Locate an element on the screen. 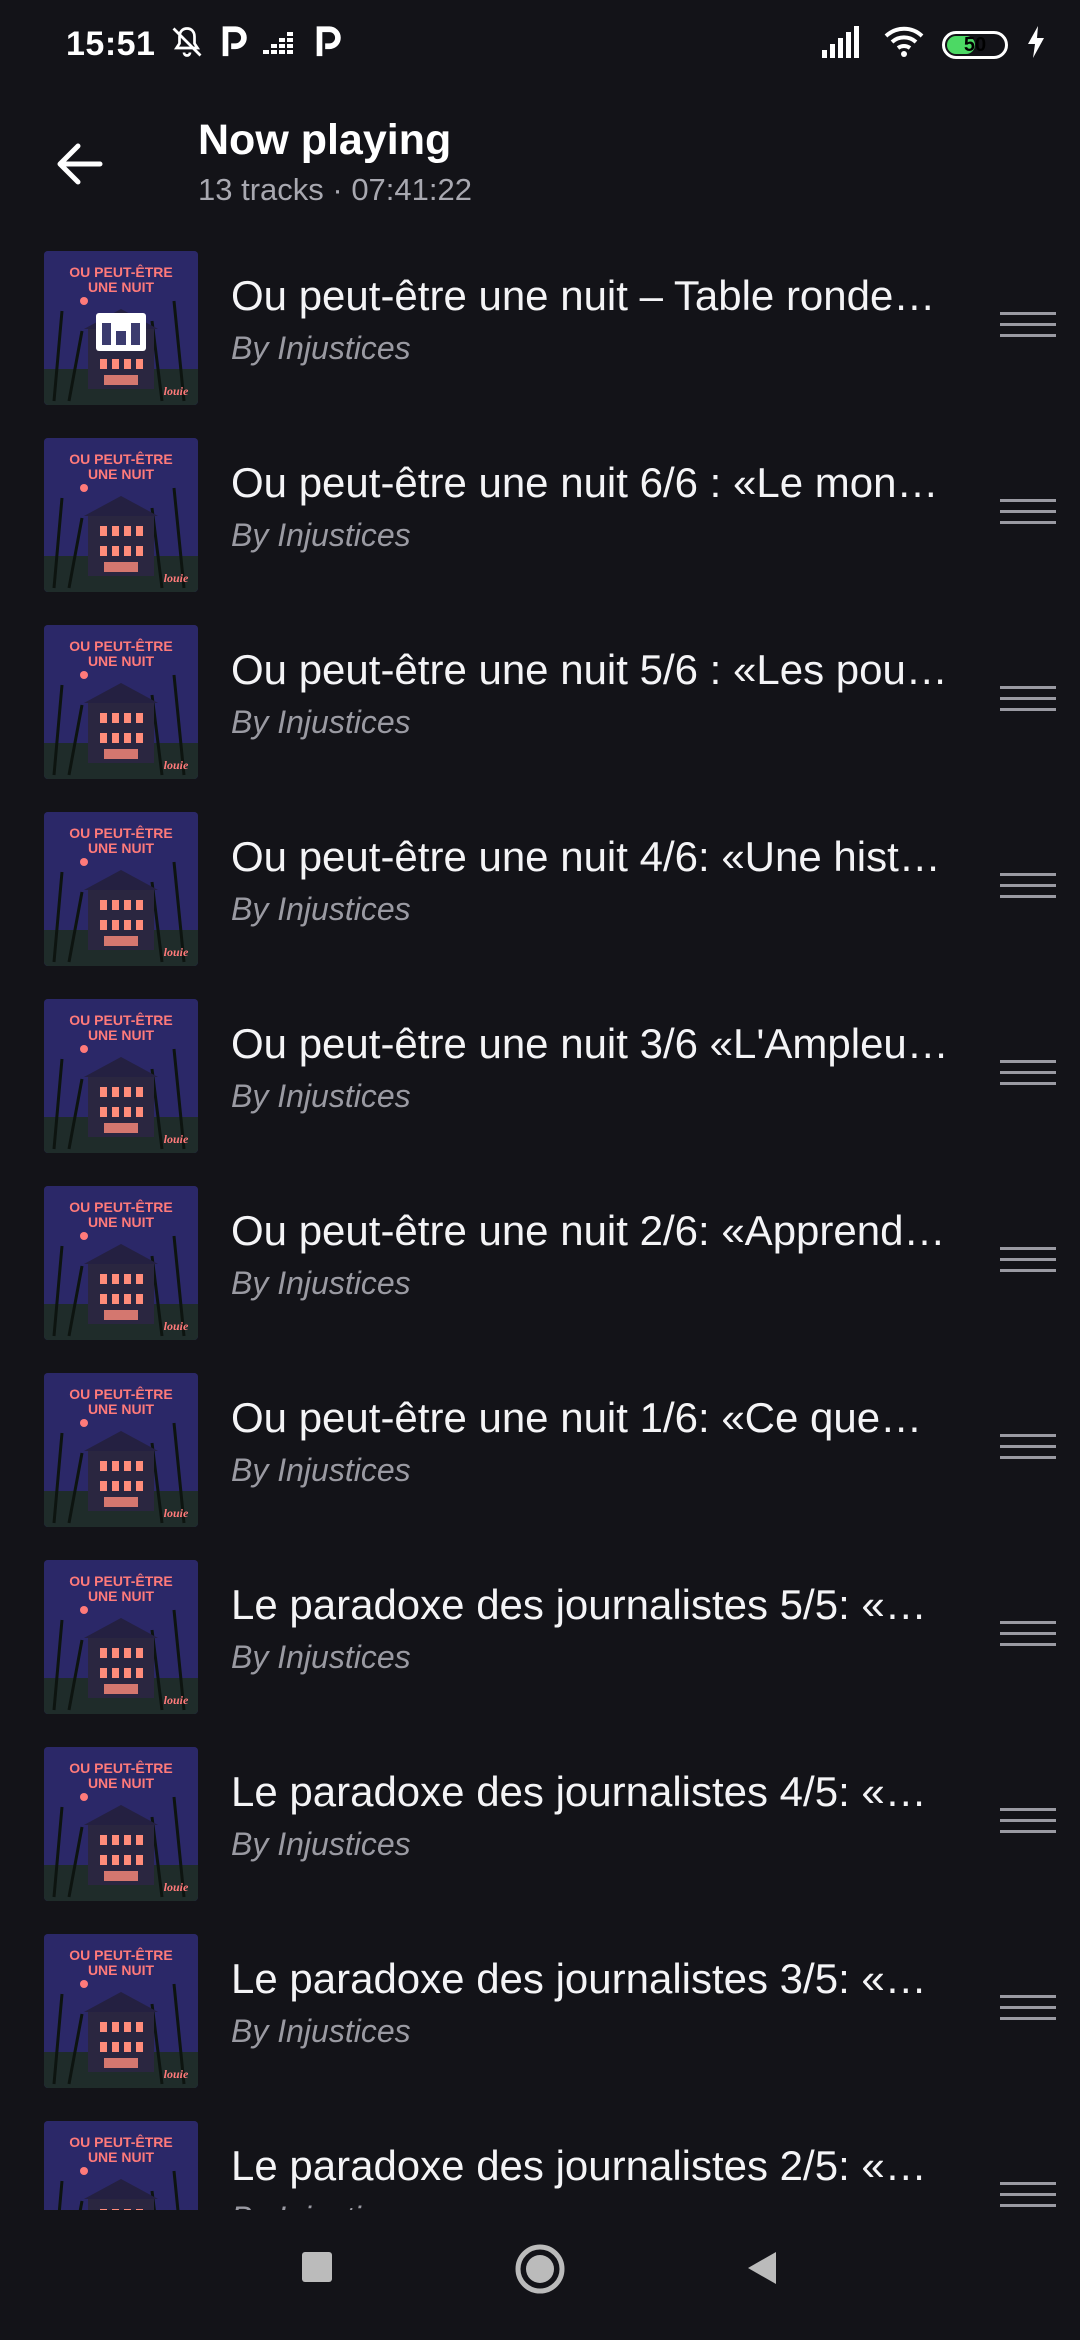 This screenshot has width=1080, height=2340. header: Now playing 13 tracks · 07:41:22 is located at coordinates (540, 171).